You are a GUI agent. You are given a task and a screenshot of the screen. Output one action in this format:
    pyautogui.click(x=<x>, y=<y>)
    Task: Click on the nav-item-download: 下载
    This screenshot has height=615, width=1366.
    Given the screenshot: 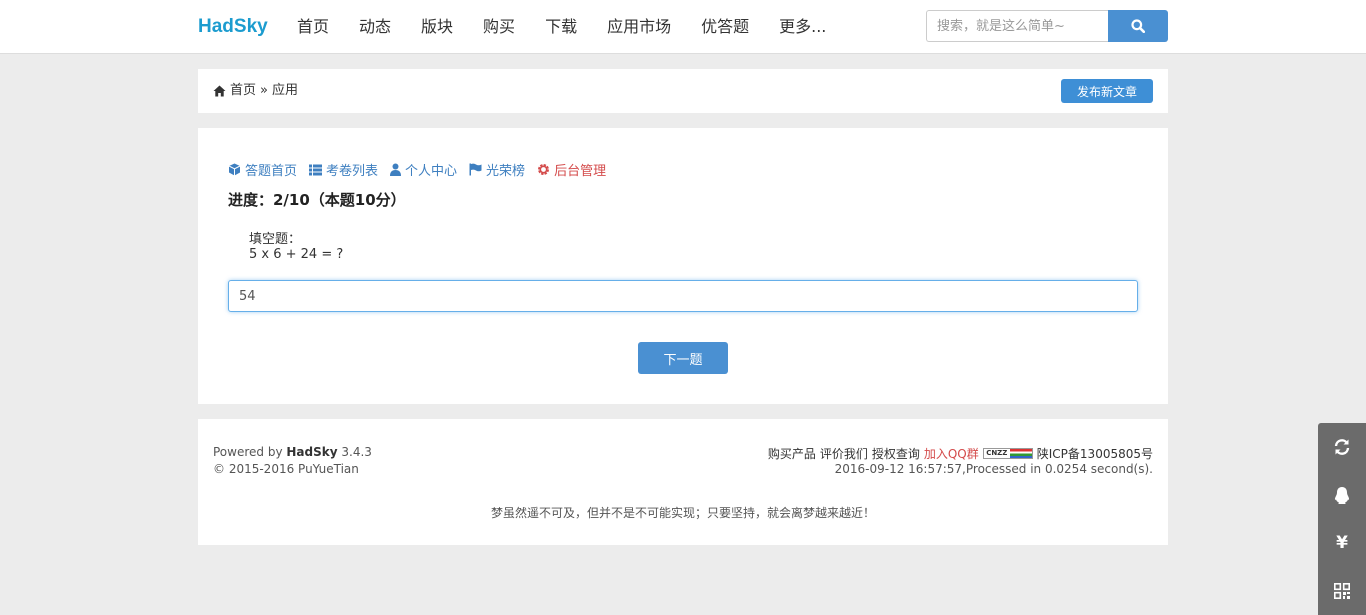 What is the action you would take?
    pyautogui.click(x=561, y=27)
    